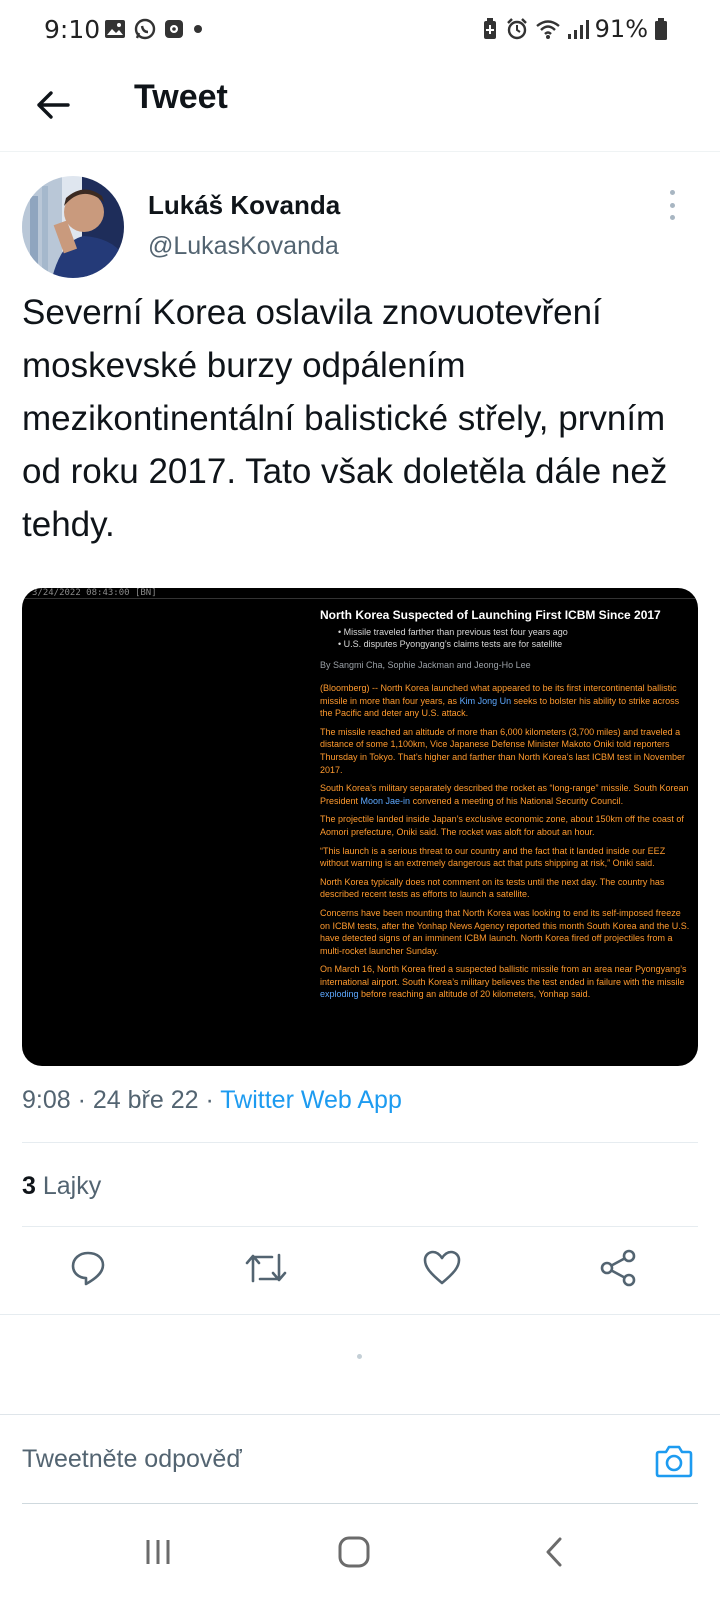 The height and width of the screenshot is (1600, 720). I want to click on dot-icon, so click(198, 29).